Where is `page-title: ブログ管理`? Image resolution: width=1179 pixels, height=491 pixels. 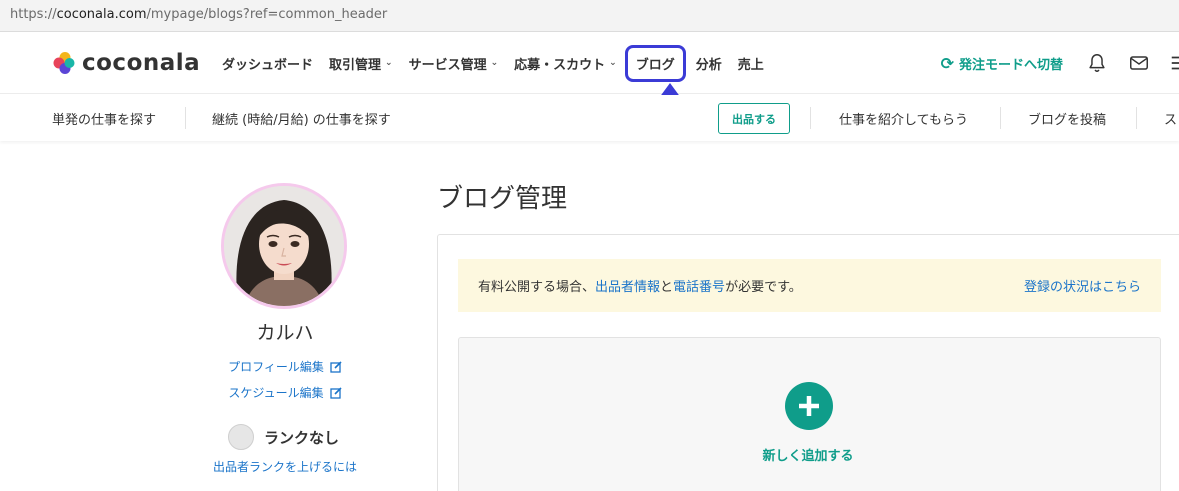
page-title: ブログ管理 is located at coordinates (502, 199).